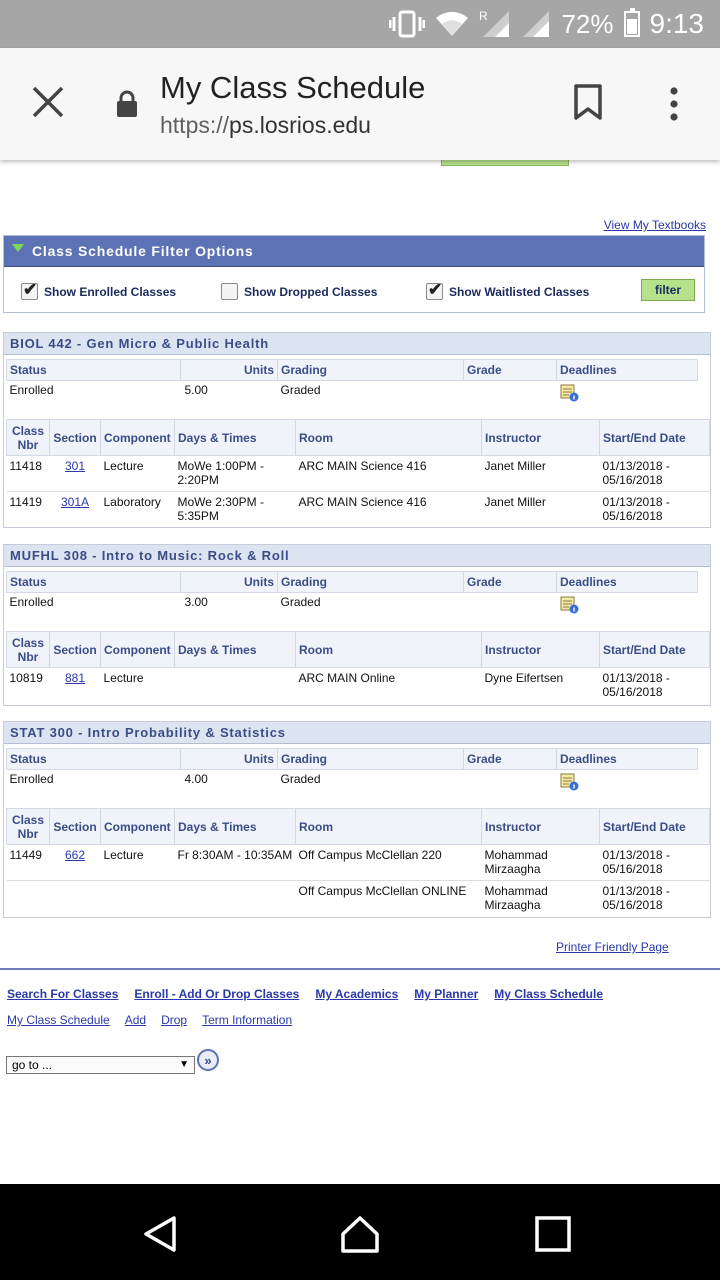 This screenshot has width=720, height=1280. What do you see at coordinates (452, 24) in the screenshot?
I see `wifi-icon` at bounding box center [452, 24].